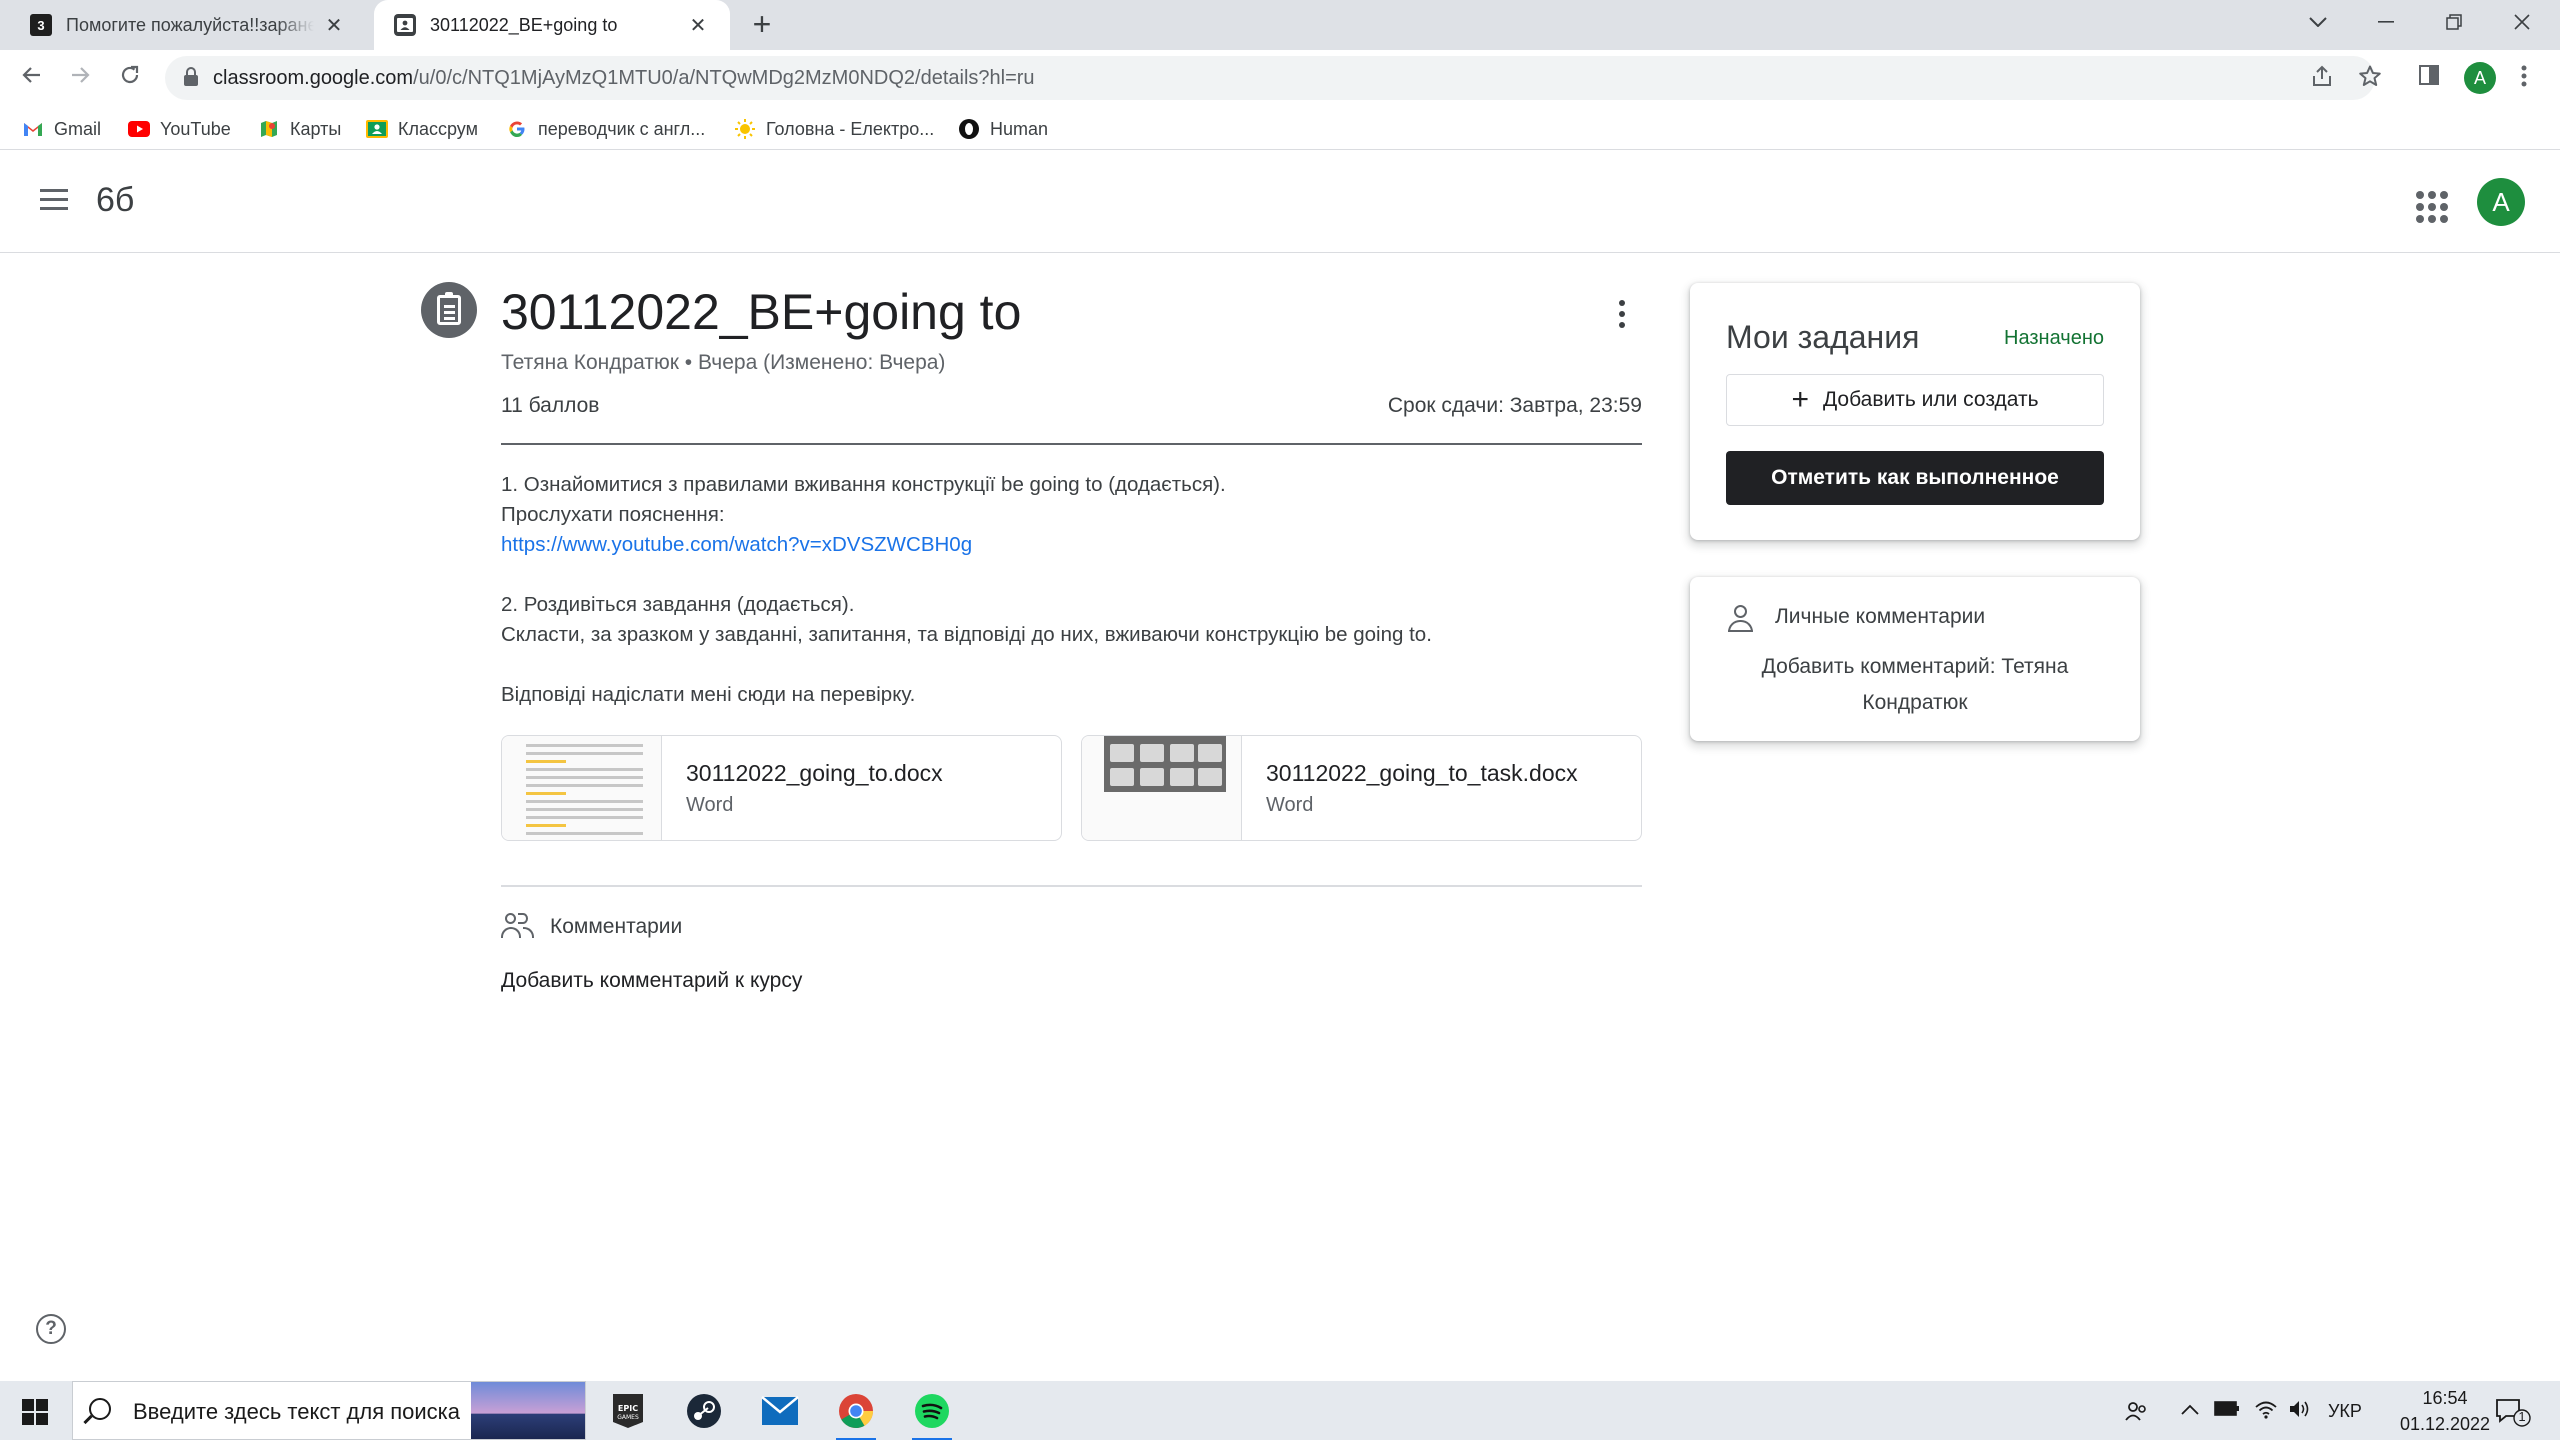 Image resolution: width=2560 pixels, height=1440 pixels. I want to click on main-menu-icon, so click(54, 203).